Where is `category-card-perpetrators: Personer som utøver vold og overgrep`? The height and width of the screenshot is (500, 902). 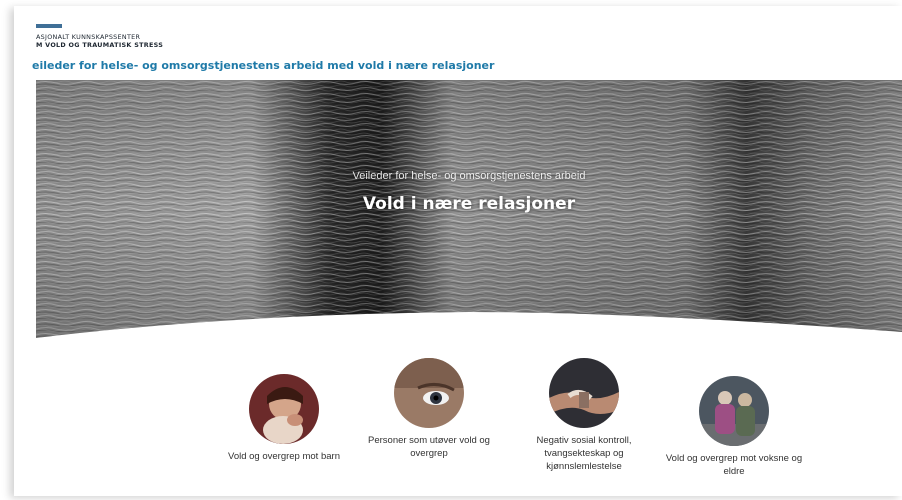 category-card-perpetrators: Personer som utøver vold og overgrep is located at coordinates (429, 409).